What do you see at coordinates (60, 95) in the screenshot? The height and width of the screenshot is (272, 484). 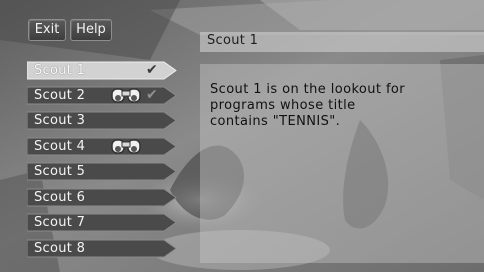 I see `scout-label: Scout 2` at bounding box center [60, 95].